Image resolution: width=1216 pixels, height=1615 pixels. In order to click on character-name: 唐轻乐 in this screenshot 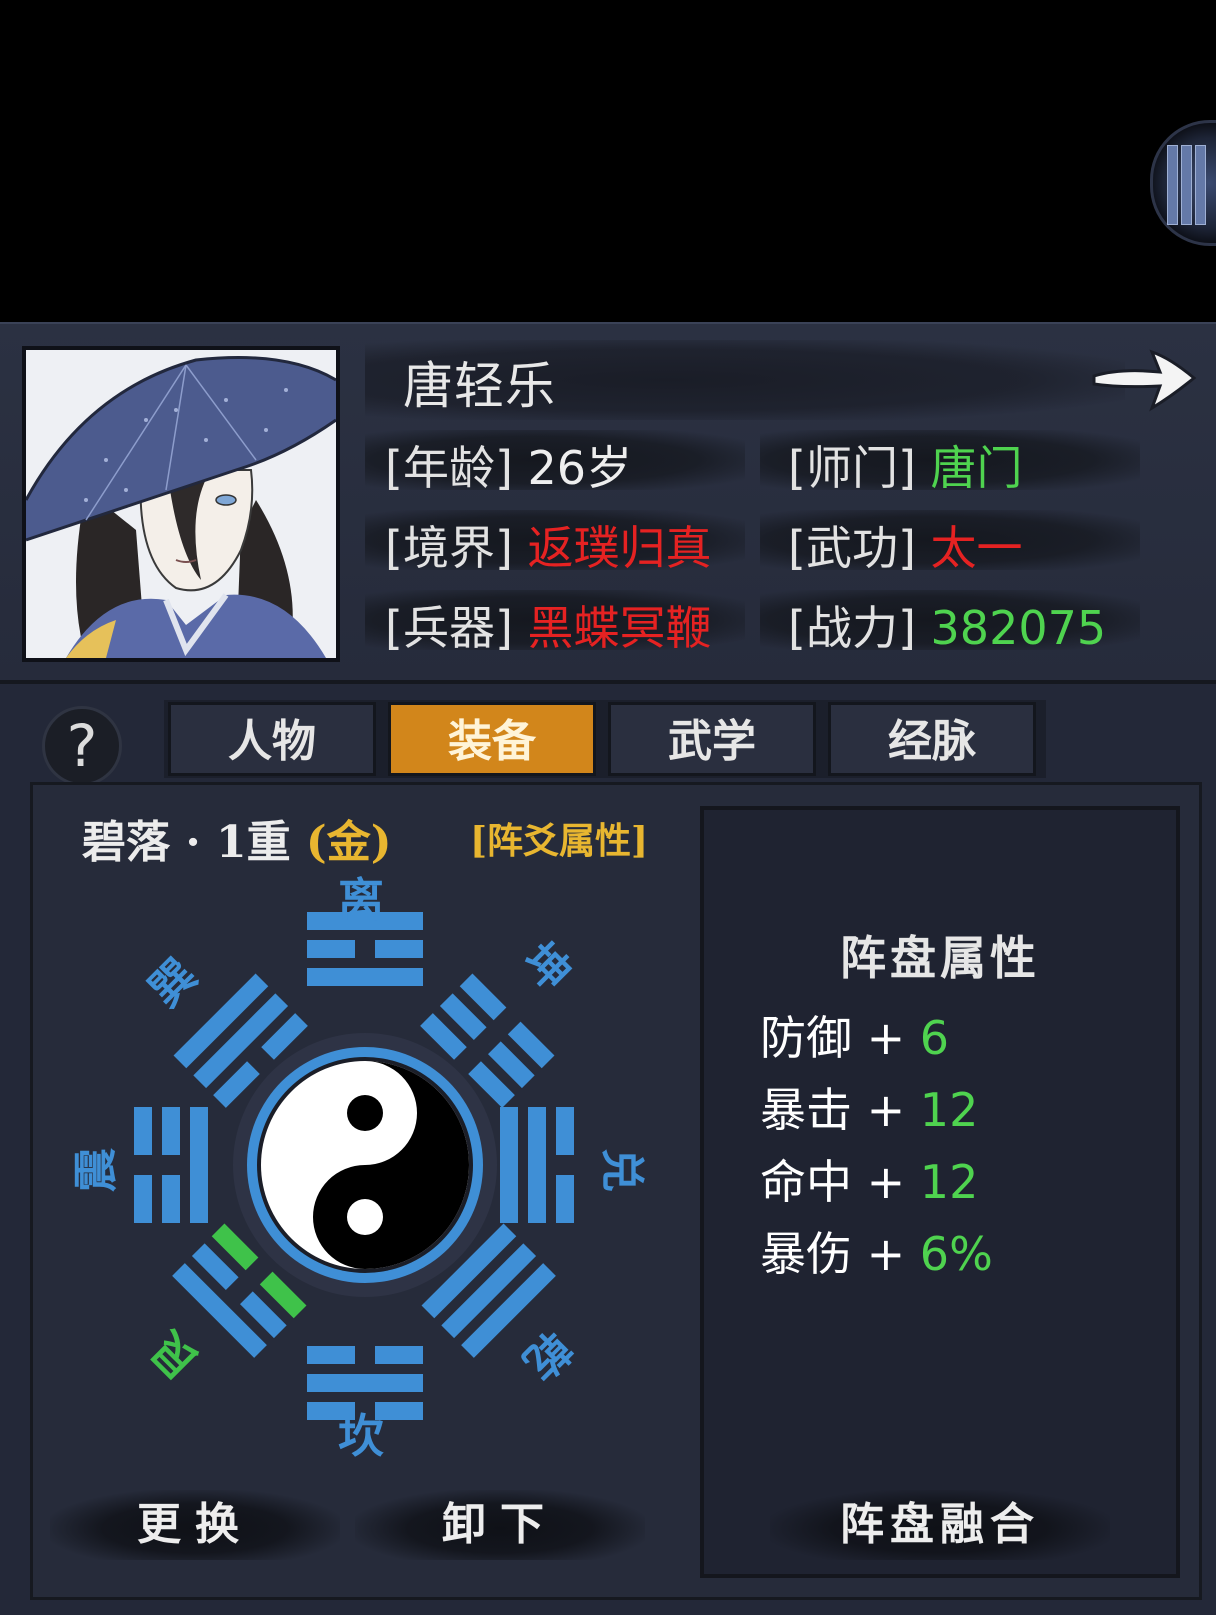, I will do `click(479, 386)`.